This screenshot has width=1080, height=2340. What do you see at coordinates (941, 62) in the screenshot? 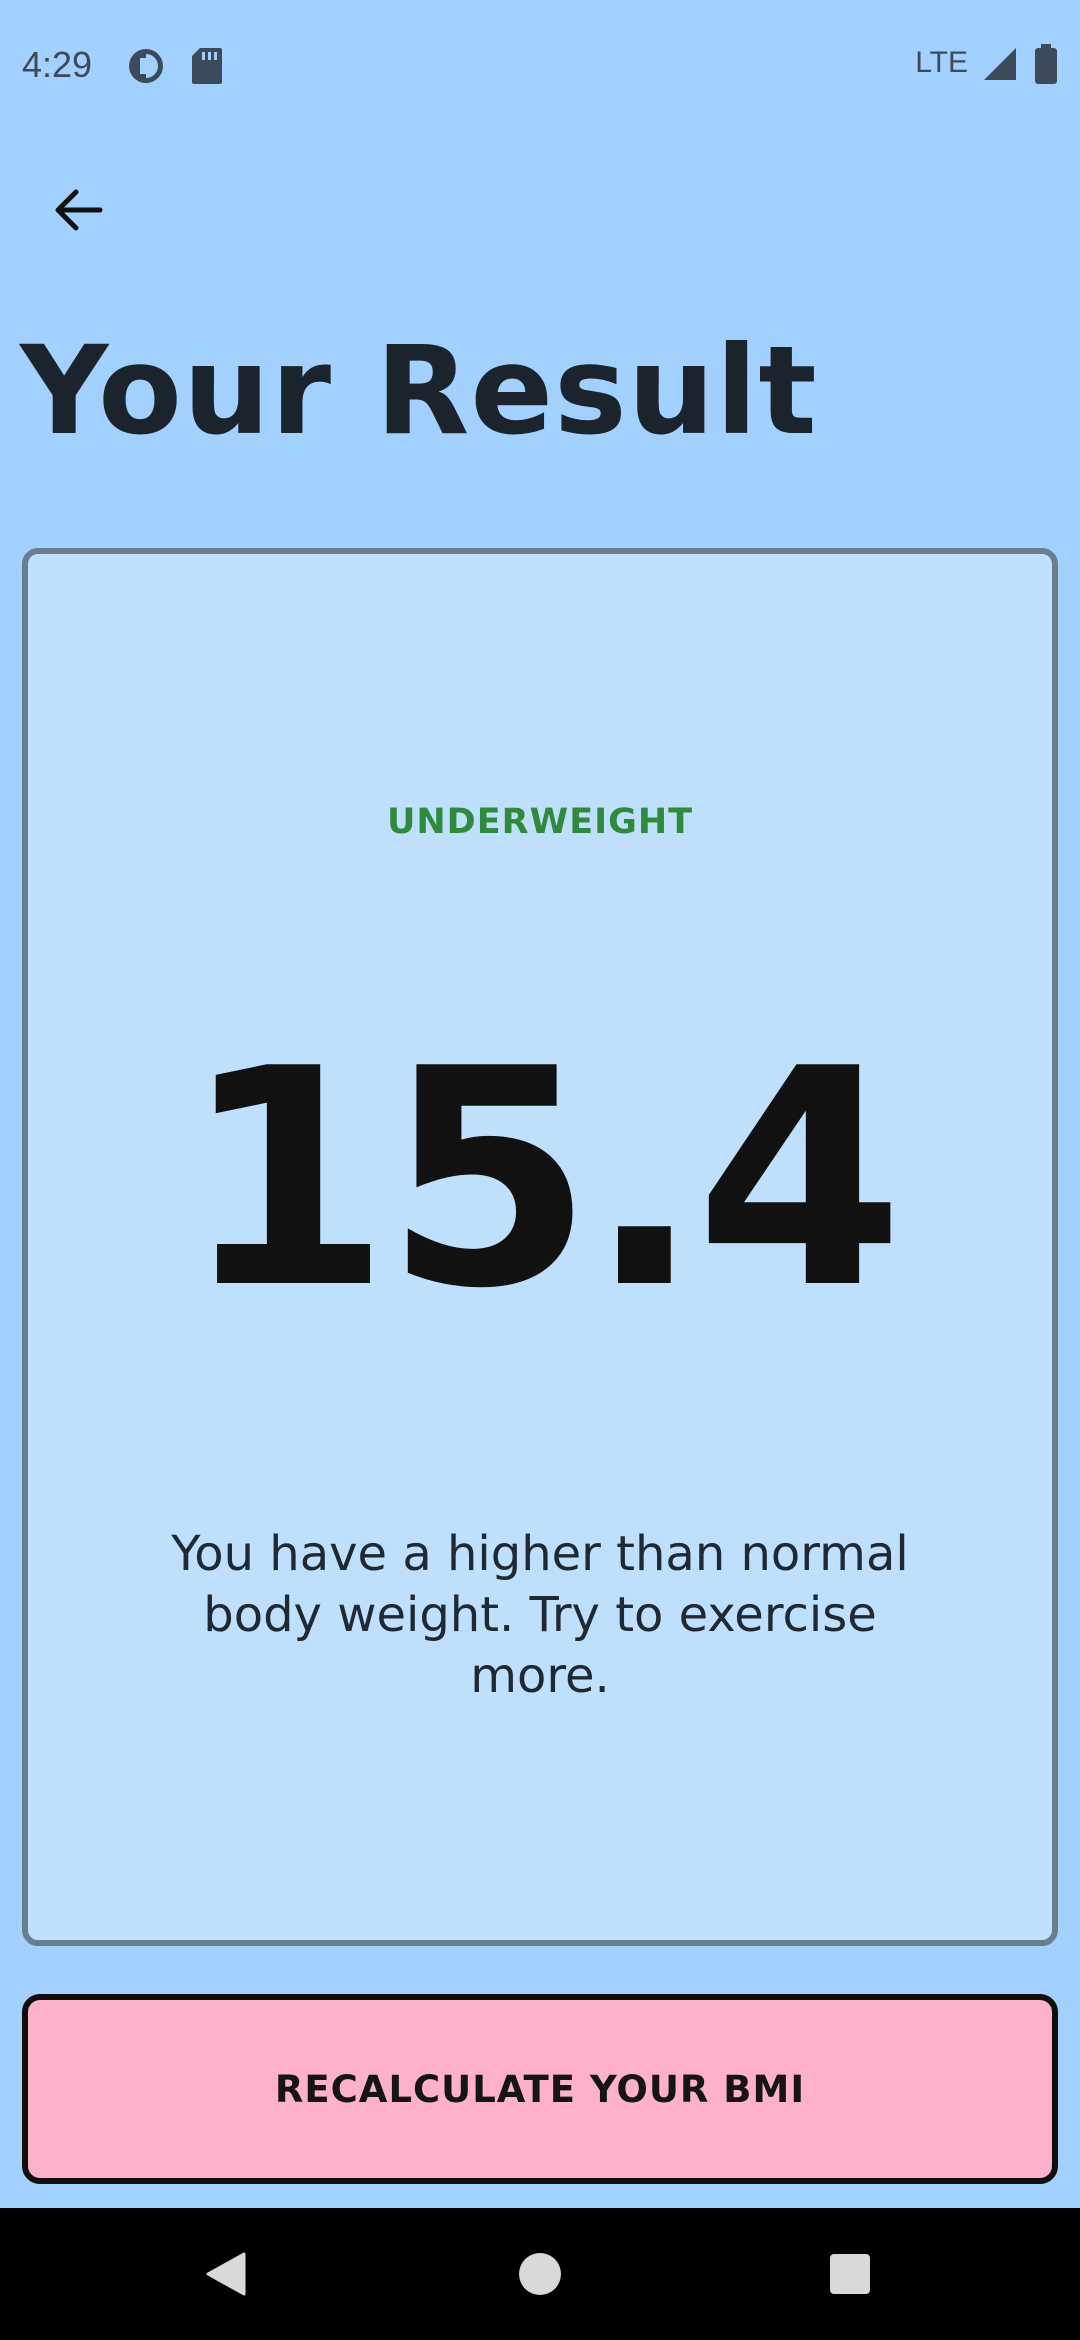
I see `network-type: LTE` at bounding box center [941, 62].